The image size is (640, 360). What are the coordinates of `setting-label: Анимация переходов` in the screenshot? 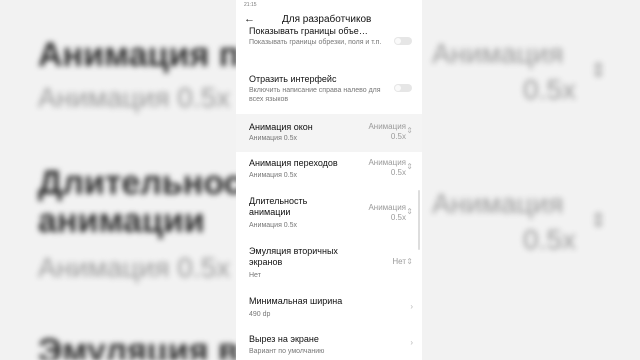 It's located at (293, 163).